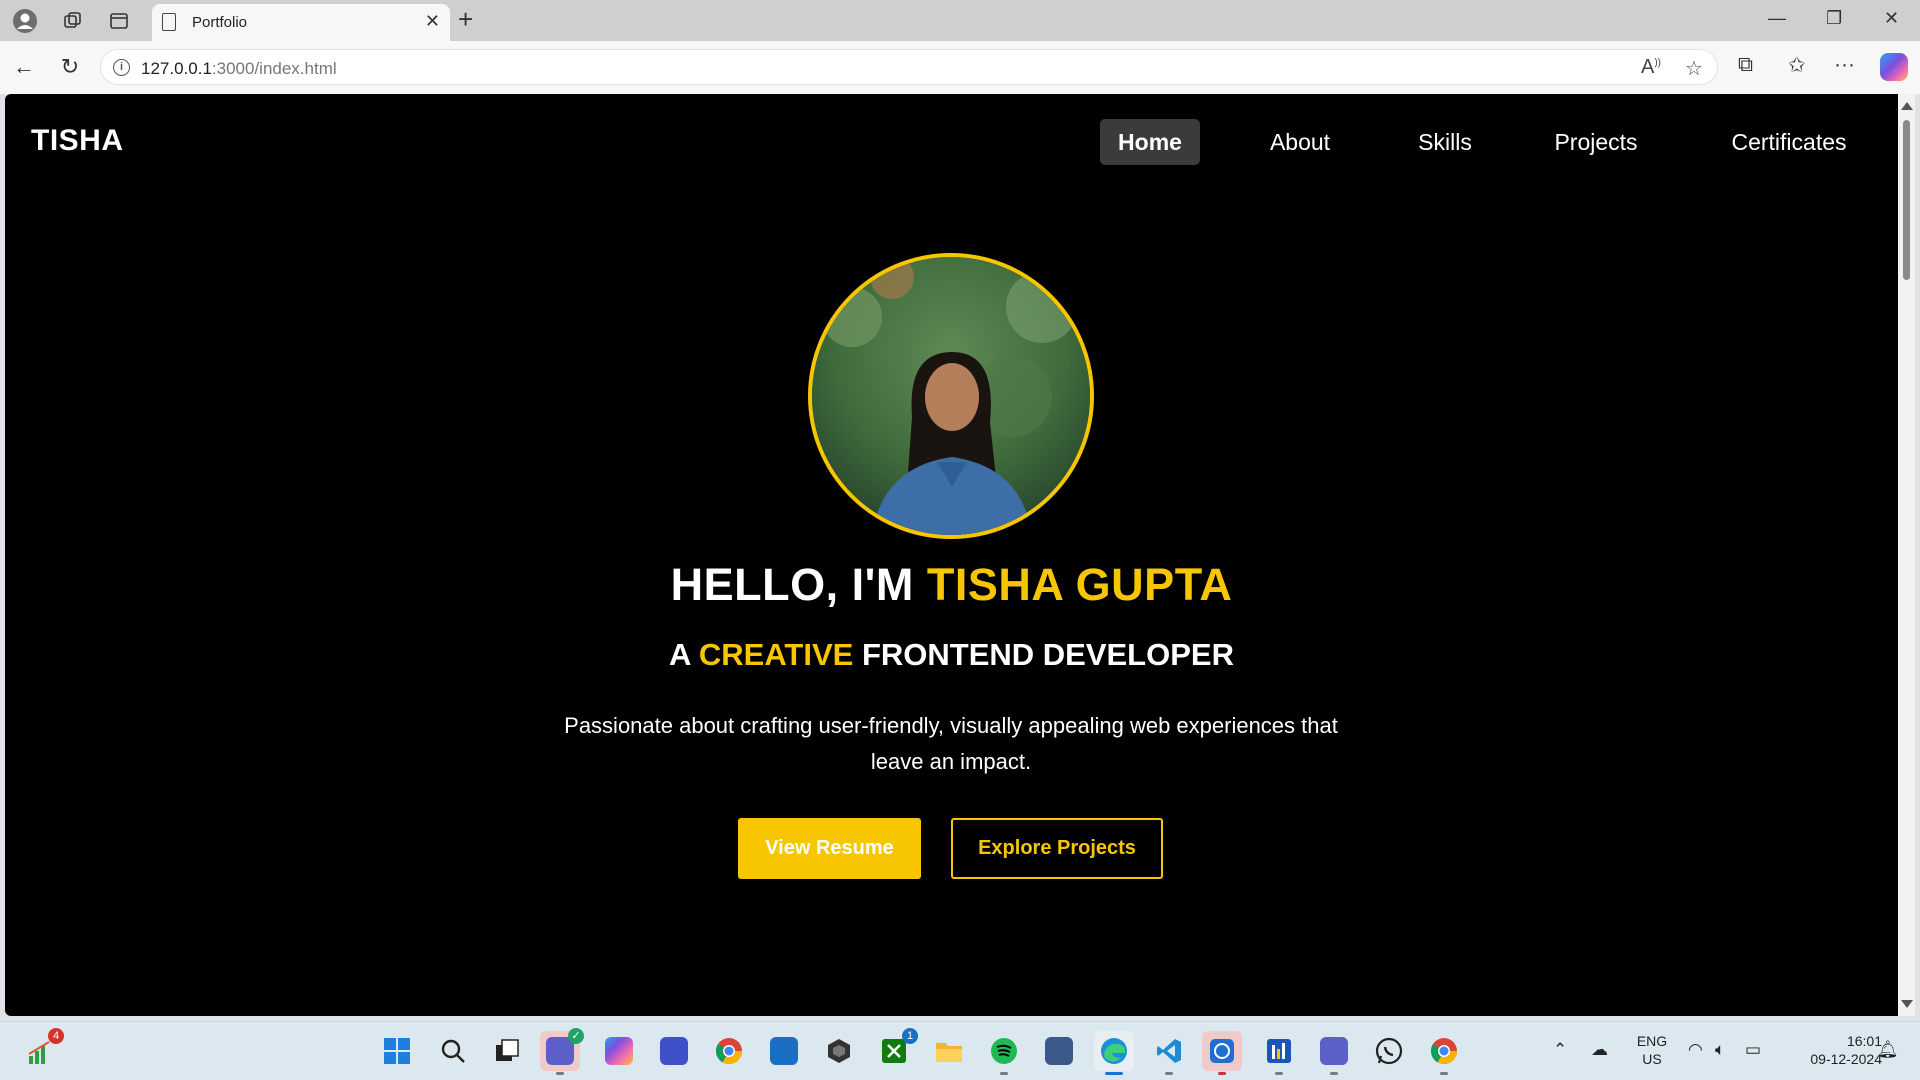  I want to click on file-explorer-icon, so click(949, 1051).